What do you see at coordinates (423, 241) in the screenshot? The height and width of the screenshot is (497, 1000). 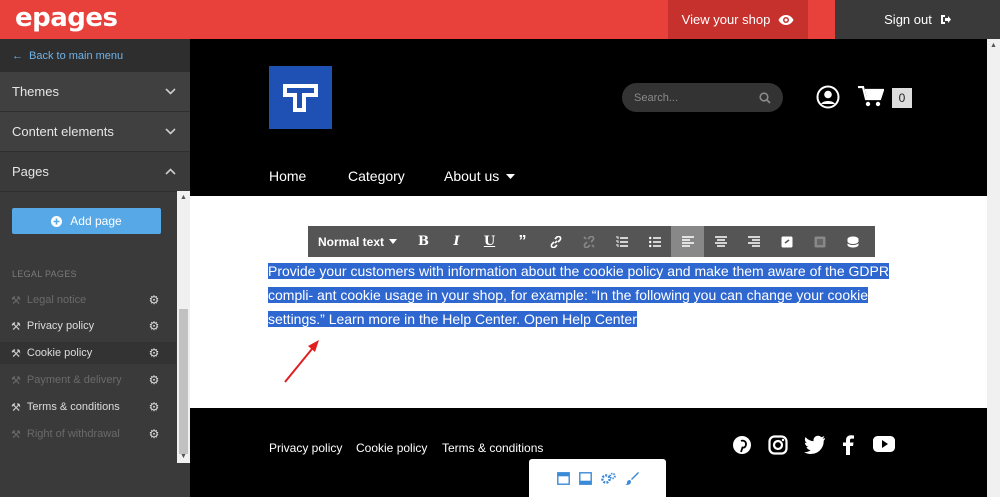 I see `bold-button: B` at bounding box center [423, 241].